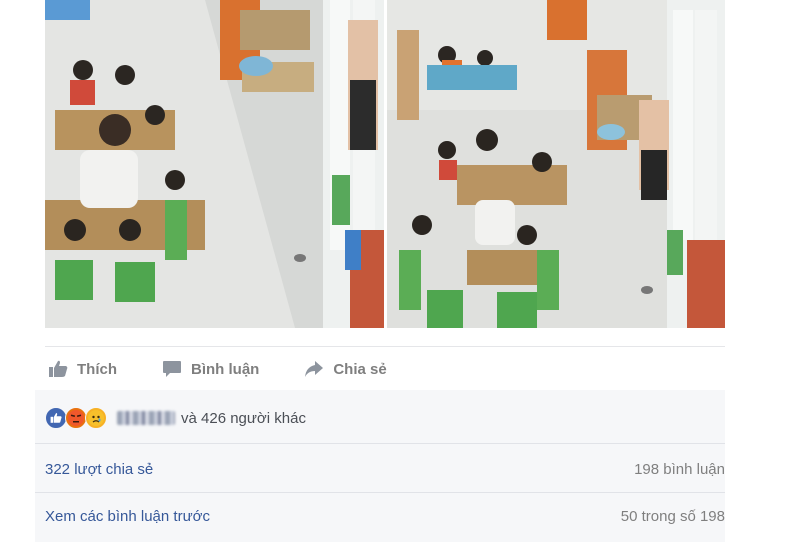 The width and height of the screenshot is (800, 542). What do you see at coordinates (679, 469) in the screenshot?
I see `comments-count-text: 198 bình luận` at bounding box center [679, 469].